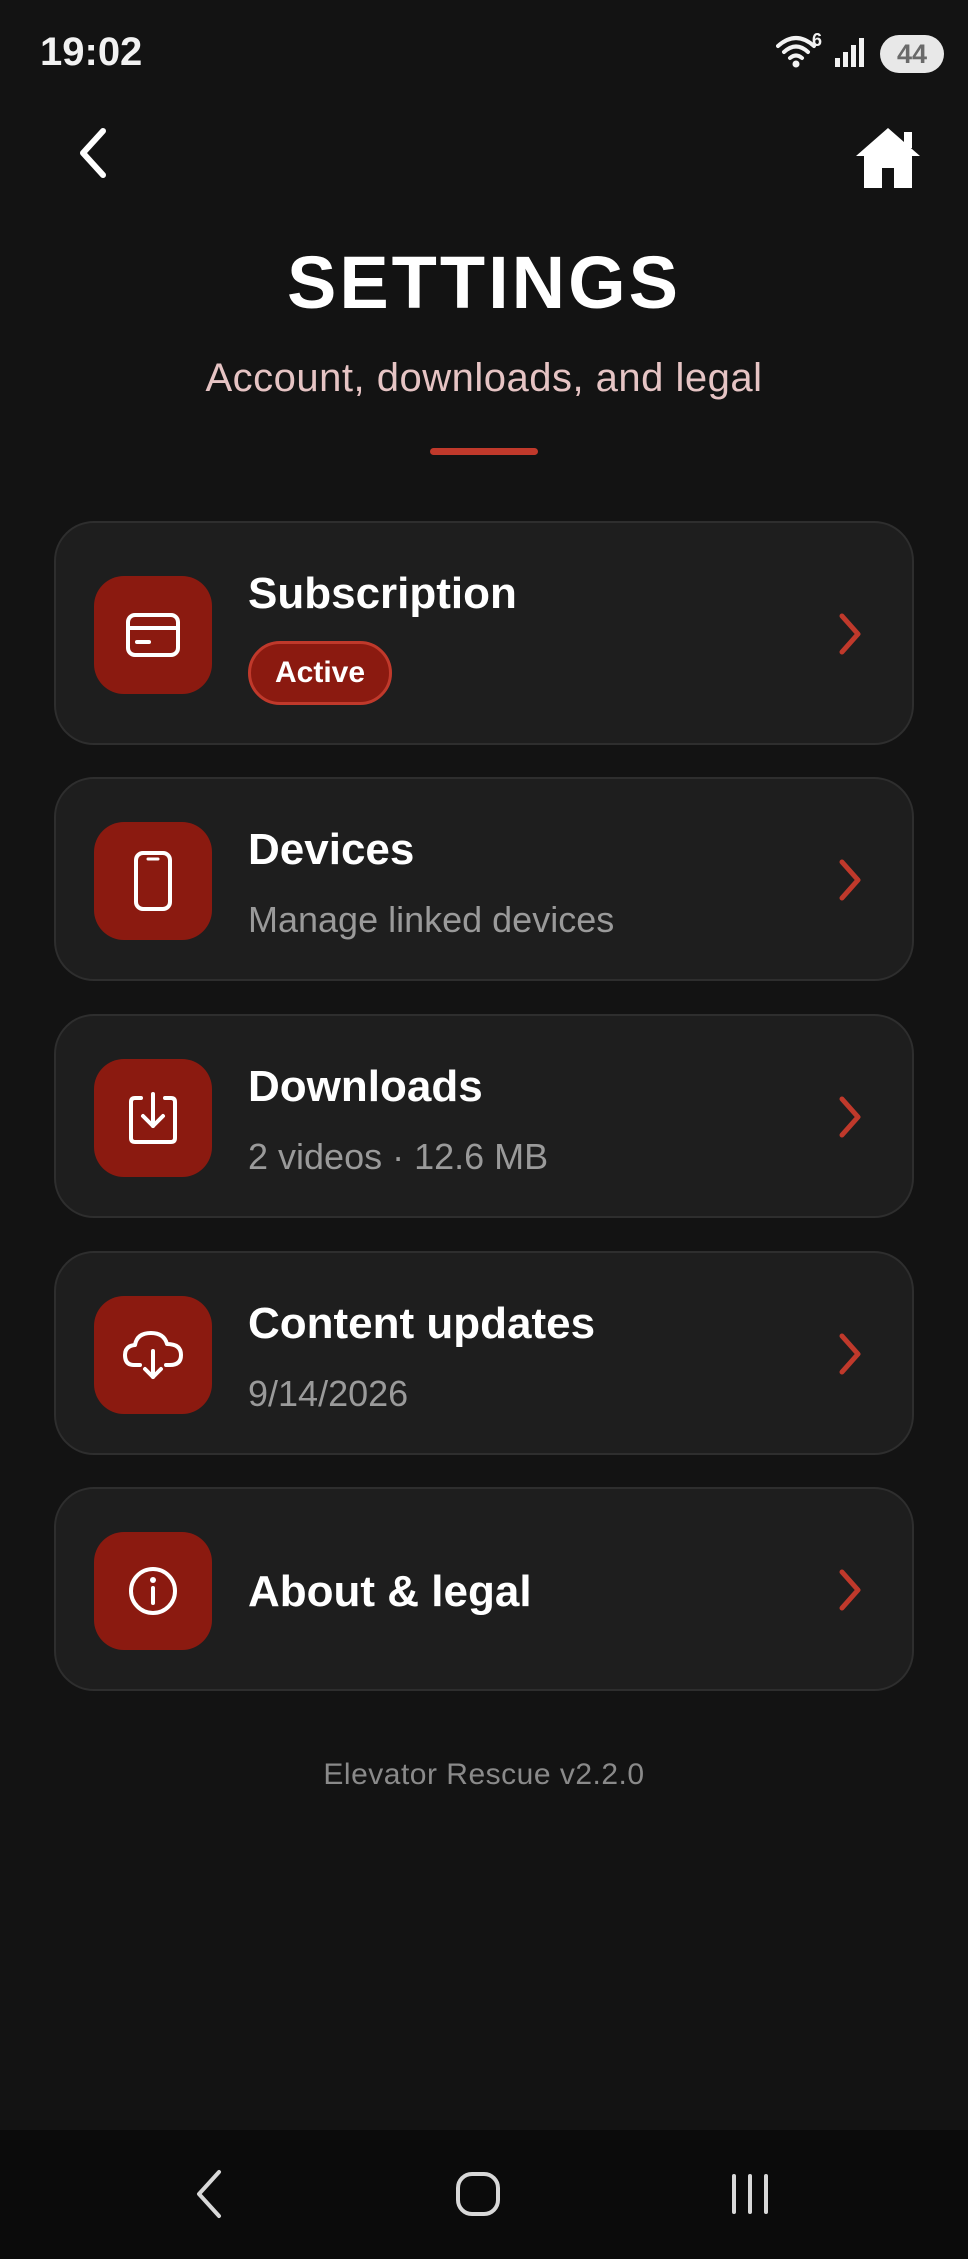 This screenshot has height=2259, width=968. Describe the element at coordinates (331, 849) in the screenshot. I see `devices-title: Devices` at that location.